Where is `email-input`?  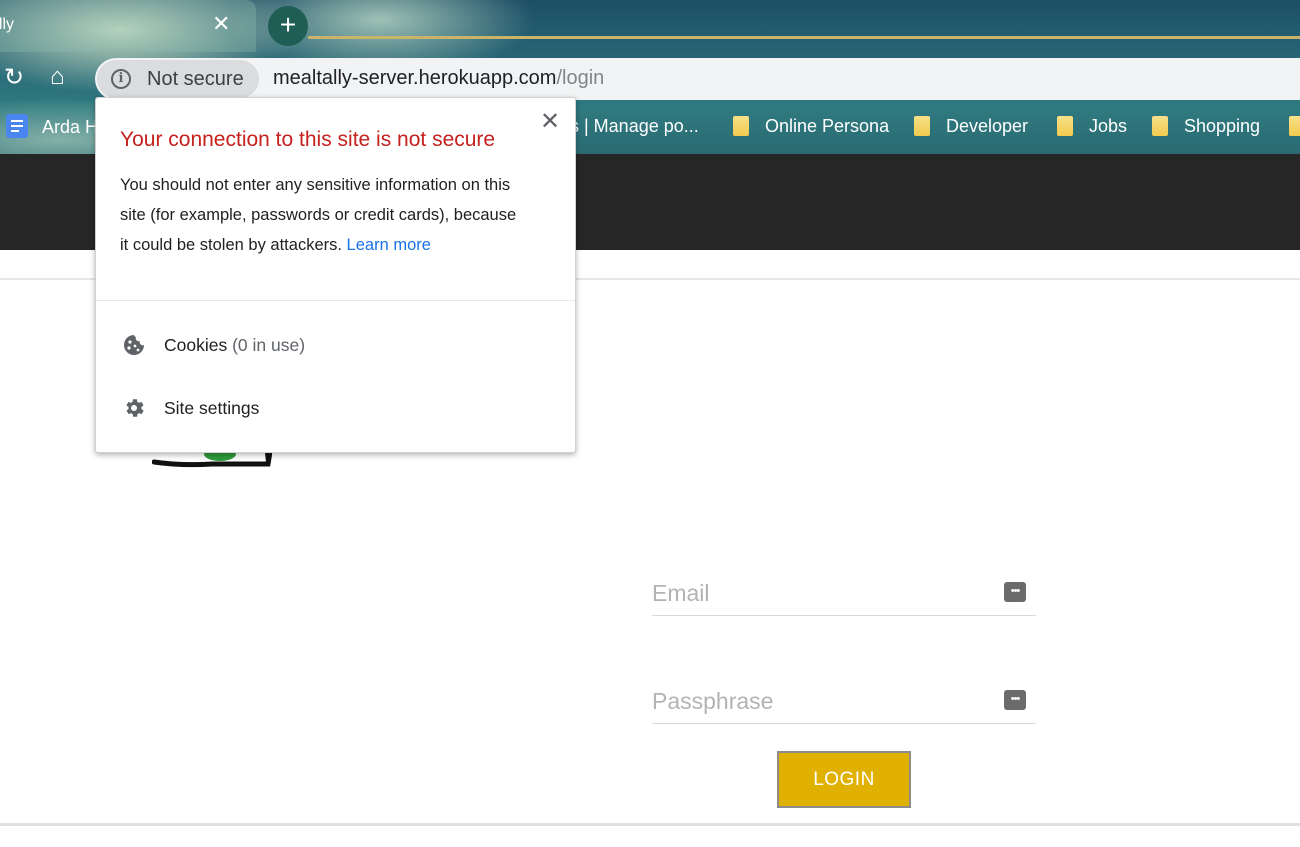 email-input is located at coordinates (822, 593).